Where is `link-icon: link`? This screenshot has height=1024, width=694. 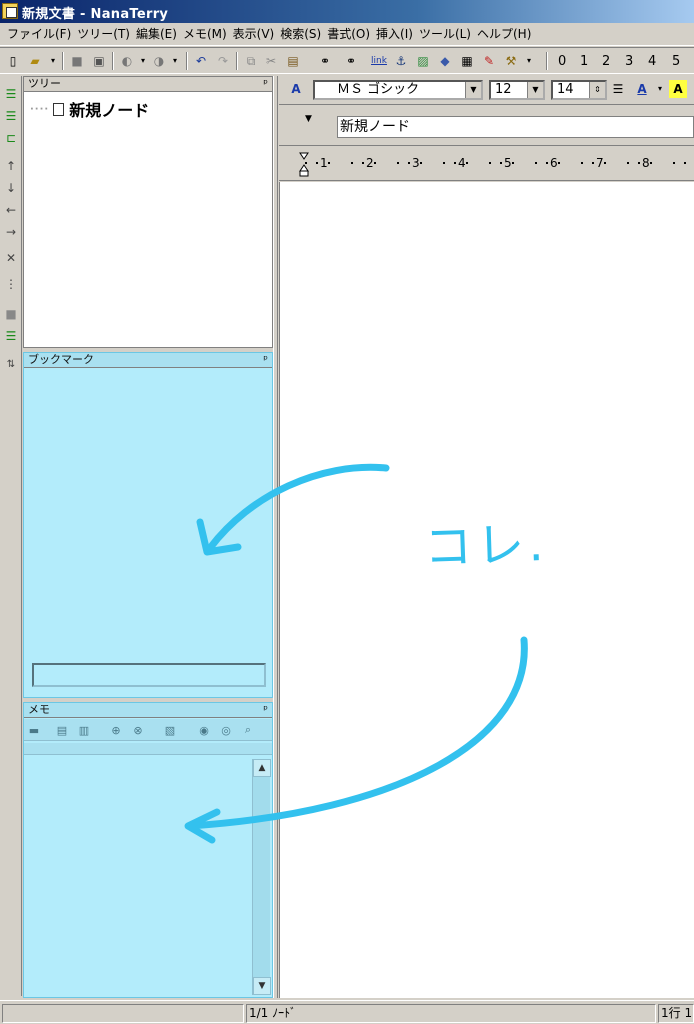
link-icon: link is located at coordinates (379, 61).